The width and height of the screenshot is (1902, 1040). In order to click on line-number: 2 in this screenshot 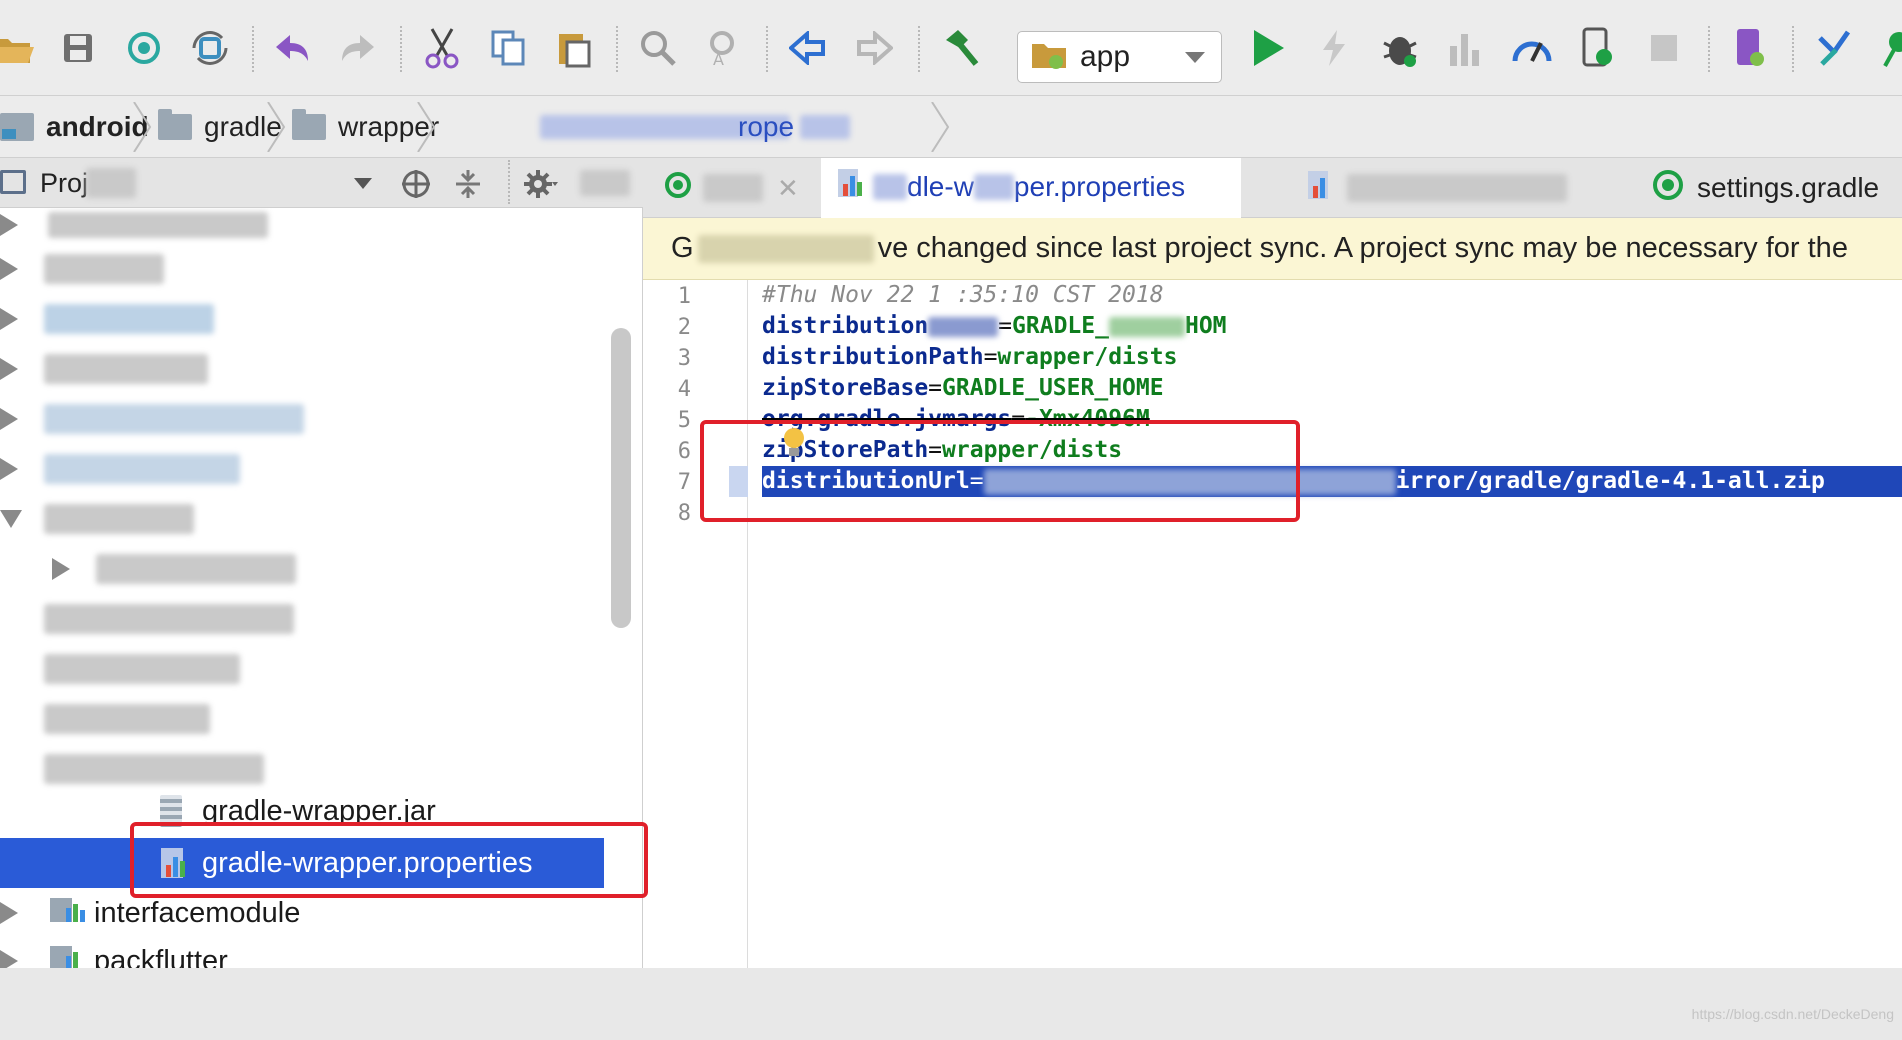, I will do `click(684, 327)`.